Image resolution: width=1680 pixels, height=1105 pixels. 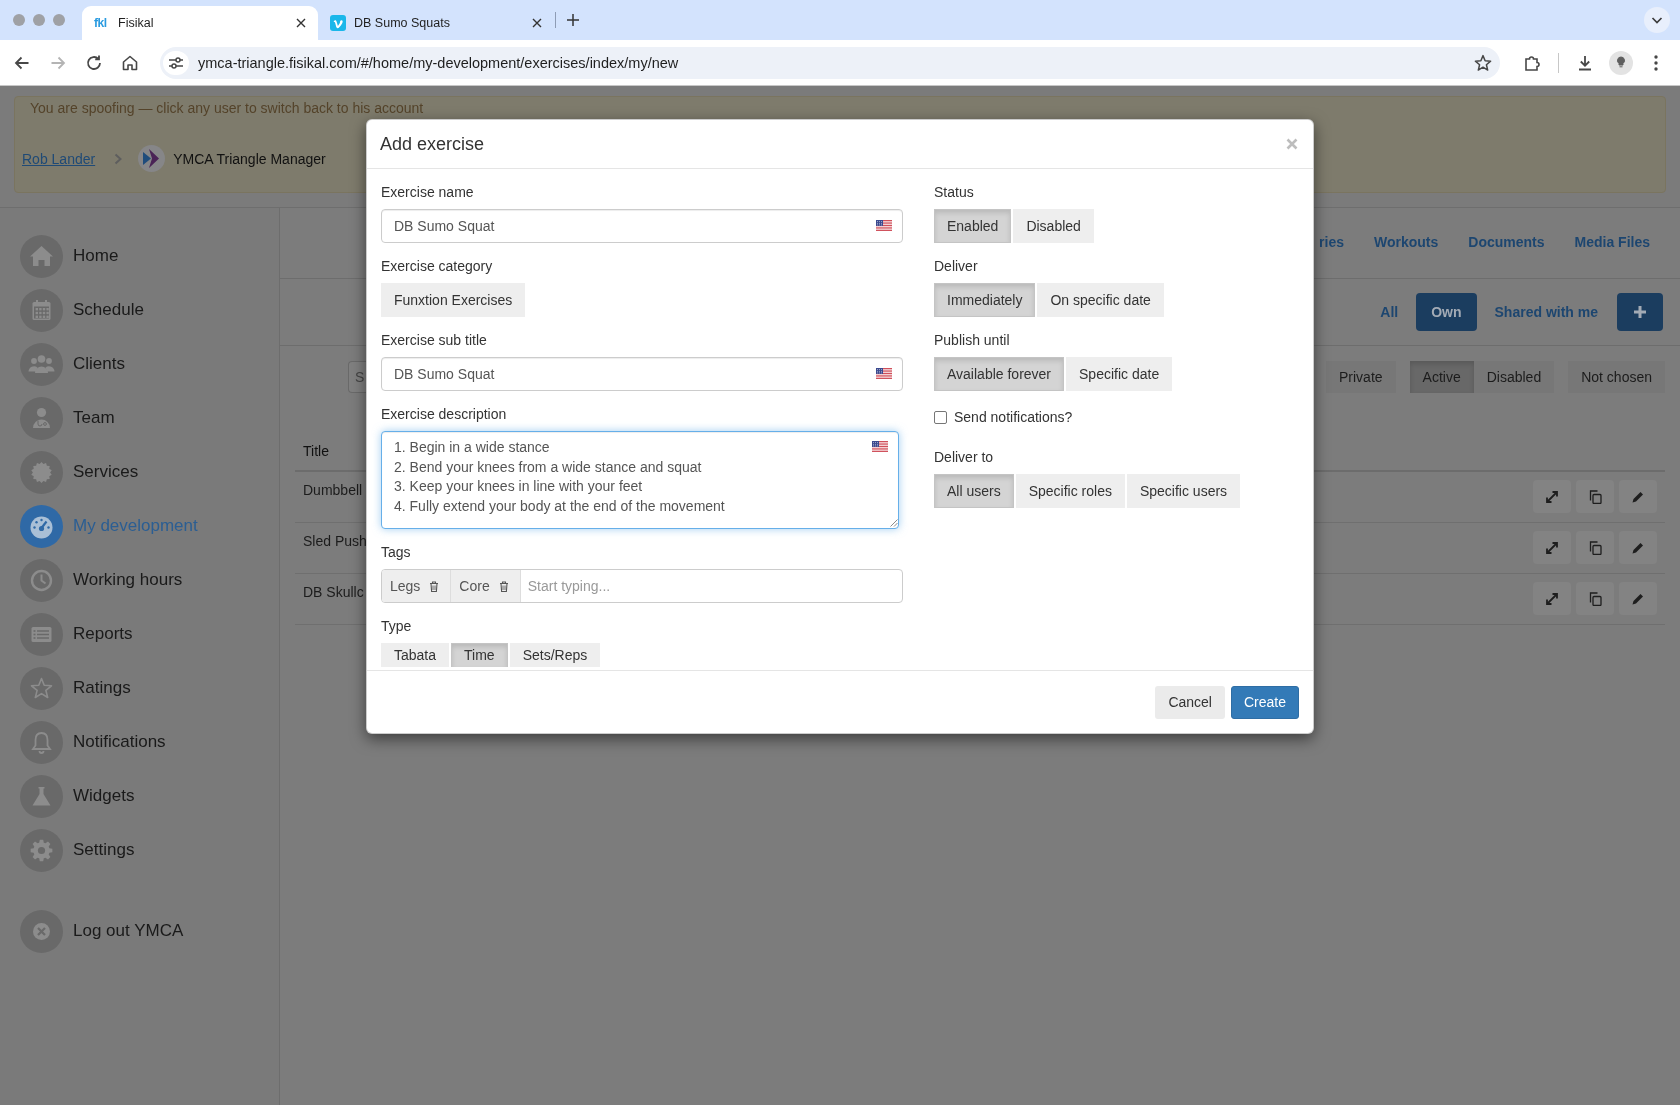 I want to click on address-bar: ymca-triangle.fisikal.com/#/home/my-development/exercises/index/my/new, so click(x=830, y=62).